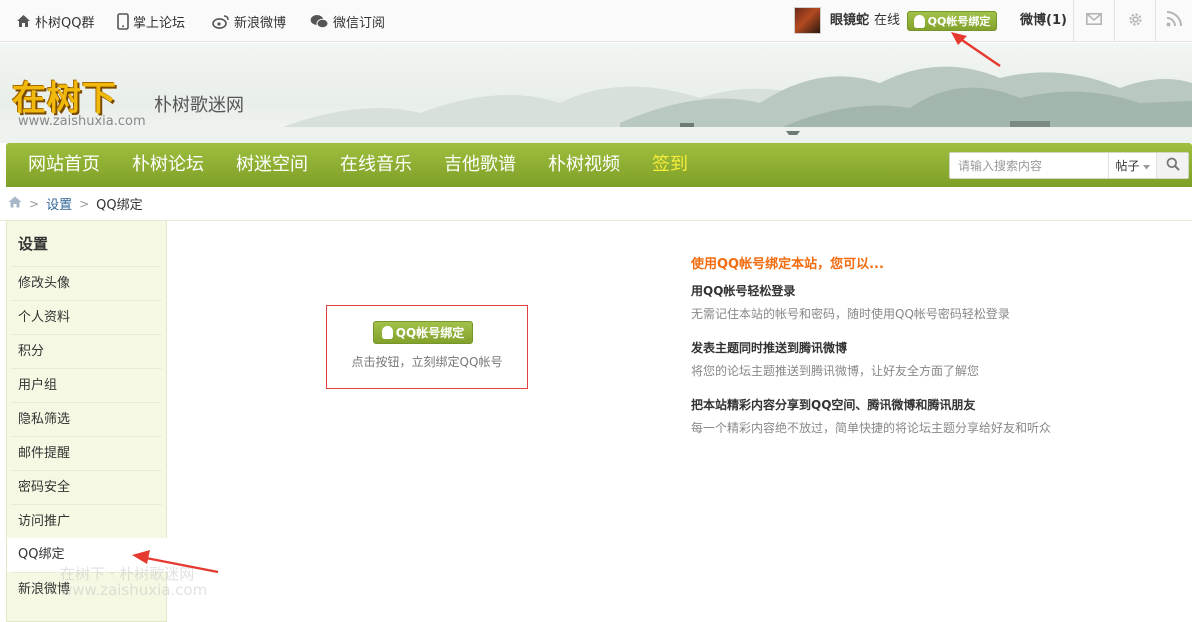 This screenshot has height=622, width=1192. What do you see at coordinates (260, 23) in the screenshot?
I see `topbar-link-label: 新浪微博` at bounding box center [260, 23].